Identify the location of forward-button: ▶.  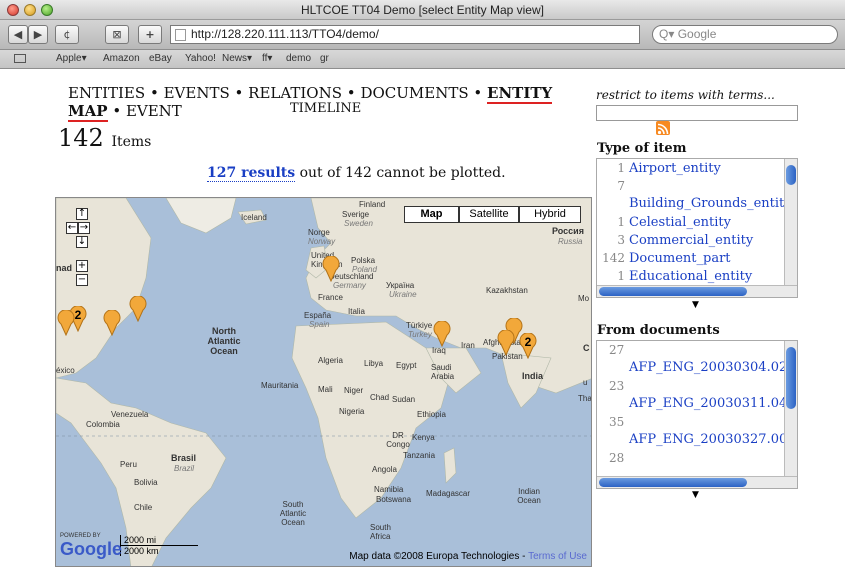
(38, 34).